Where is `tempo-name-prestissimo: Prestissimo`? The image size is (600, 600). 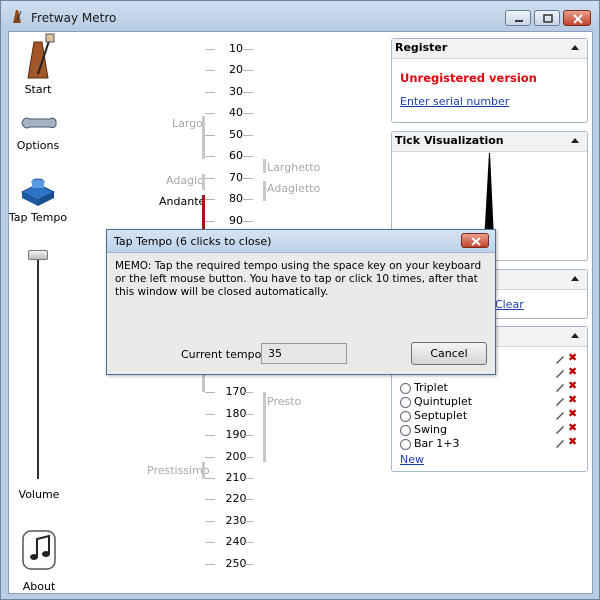 tempo-name-prestissimo: Prestissimo is located at coordinates (178, 470).